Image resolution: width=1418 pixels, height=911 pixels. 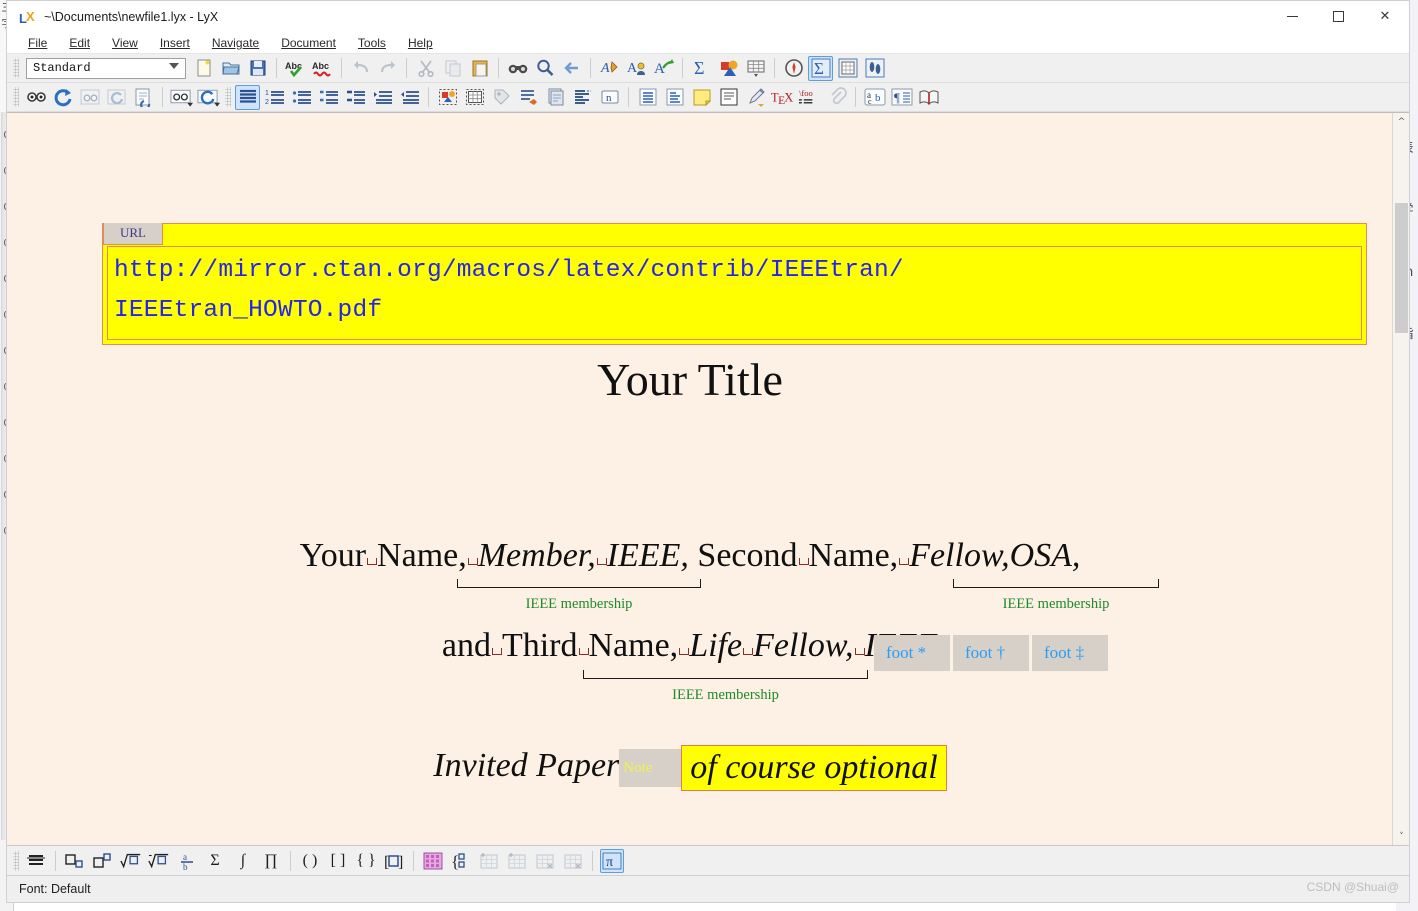 I want to click on view-dropdown-button, so click(x=181, y=97).